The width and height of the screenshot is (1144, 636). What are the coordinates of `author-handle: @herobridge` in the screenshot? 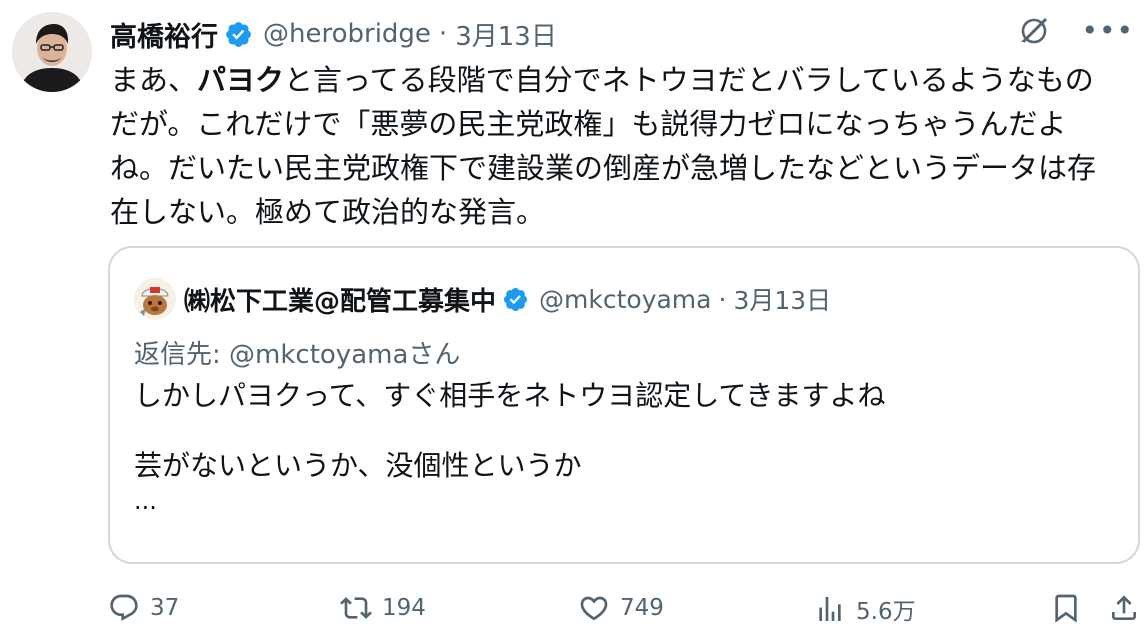 It's located at (347, 34).